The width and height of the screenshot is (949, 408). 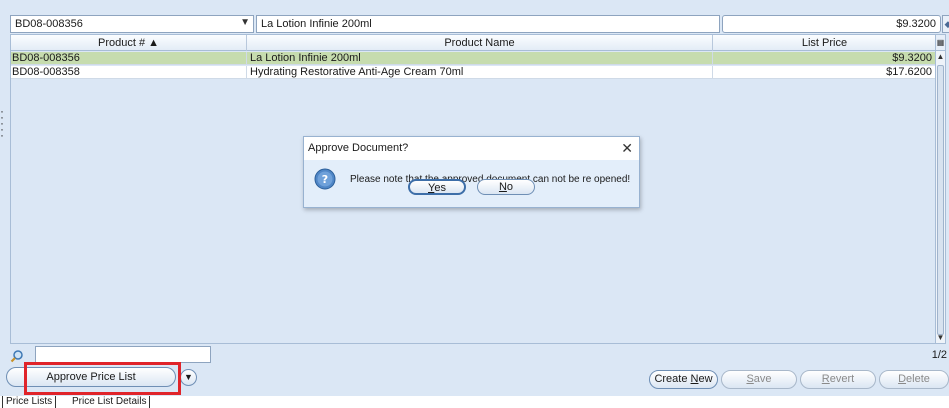 What do you see at coordinates (49, 24) in the screenshot?
I see `product-combo-value: BD08-008356` at bounding box center [49, 24].